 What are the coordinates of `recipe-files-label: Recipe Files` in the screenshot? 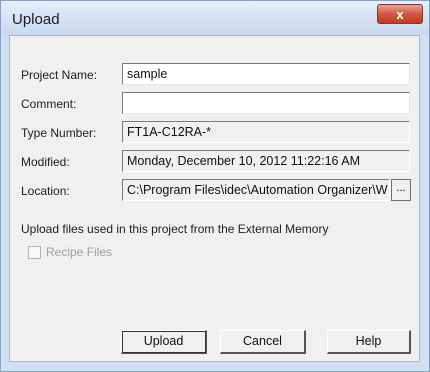 It's located at (79, 252).